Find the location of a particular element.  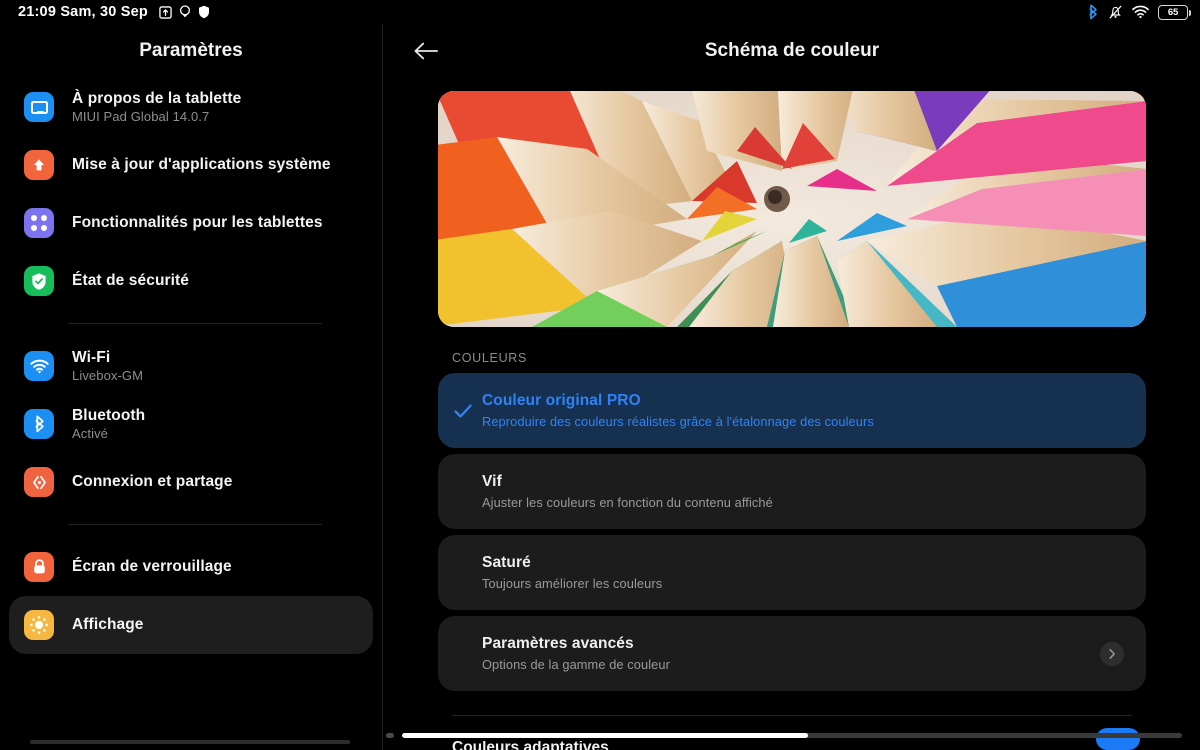

sidebar-scrollbar is located at coordinates (190, 742).